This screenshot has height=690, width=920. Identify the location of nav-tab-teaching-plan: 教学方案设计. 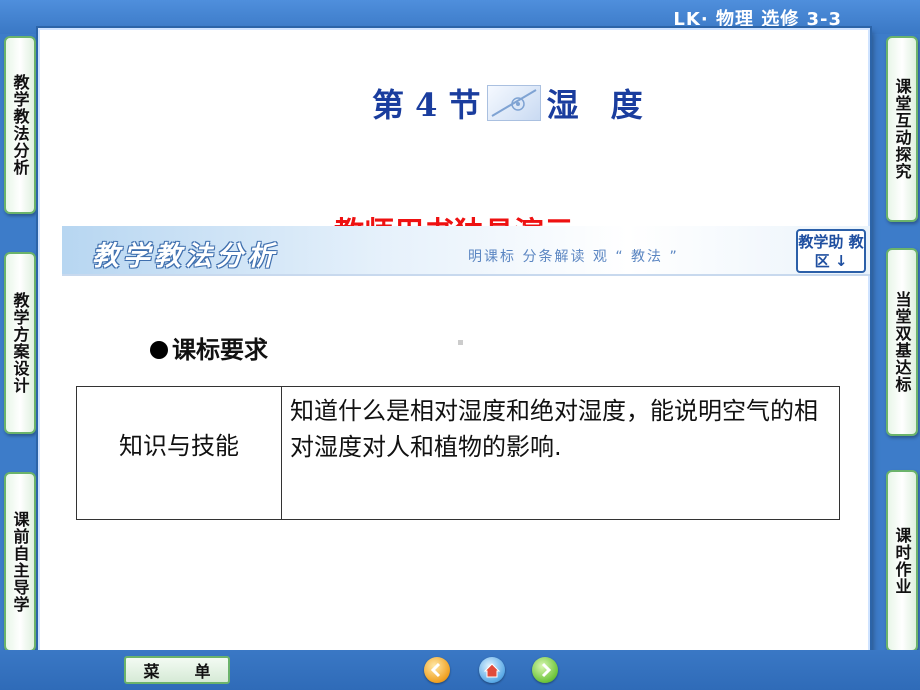
(20, 343).